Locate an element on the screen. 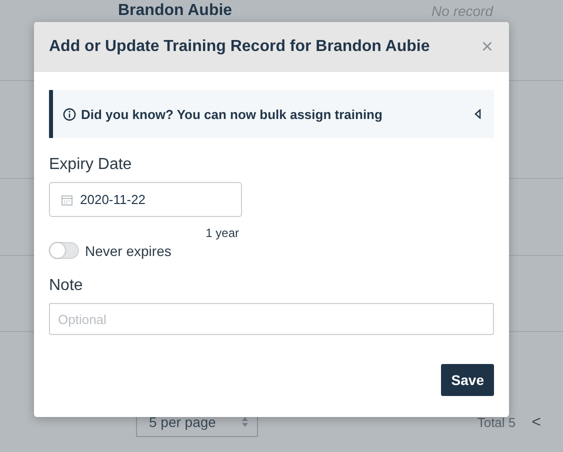 The image size is (563, 452). info-callout: Did you know? You can now bulk assign training is located at coordinates (271, 114).